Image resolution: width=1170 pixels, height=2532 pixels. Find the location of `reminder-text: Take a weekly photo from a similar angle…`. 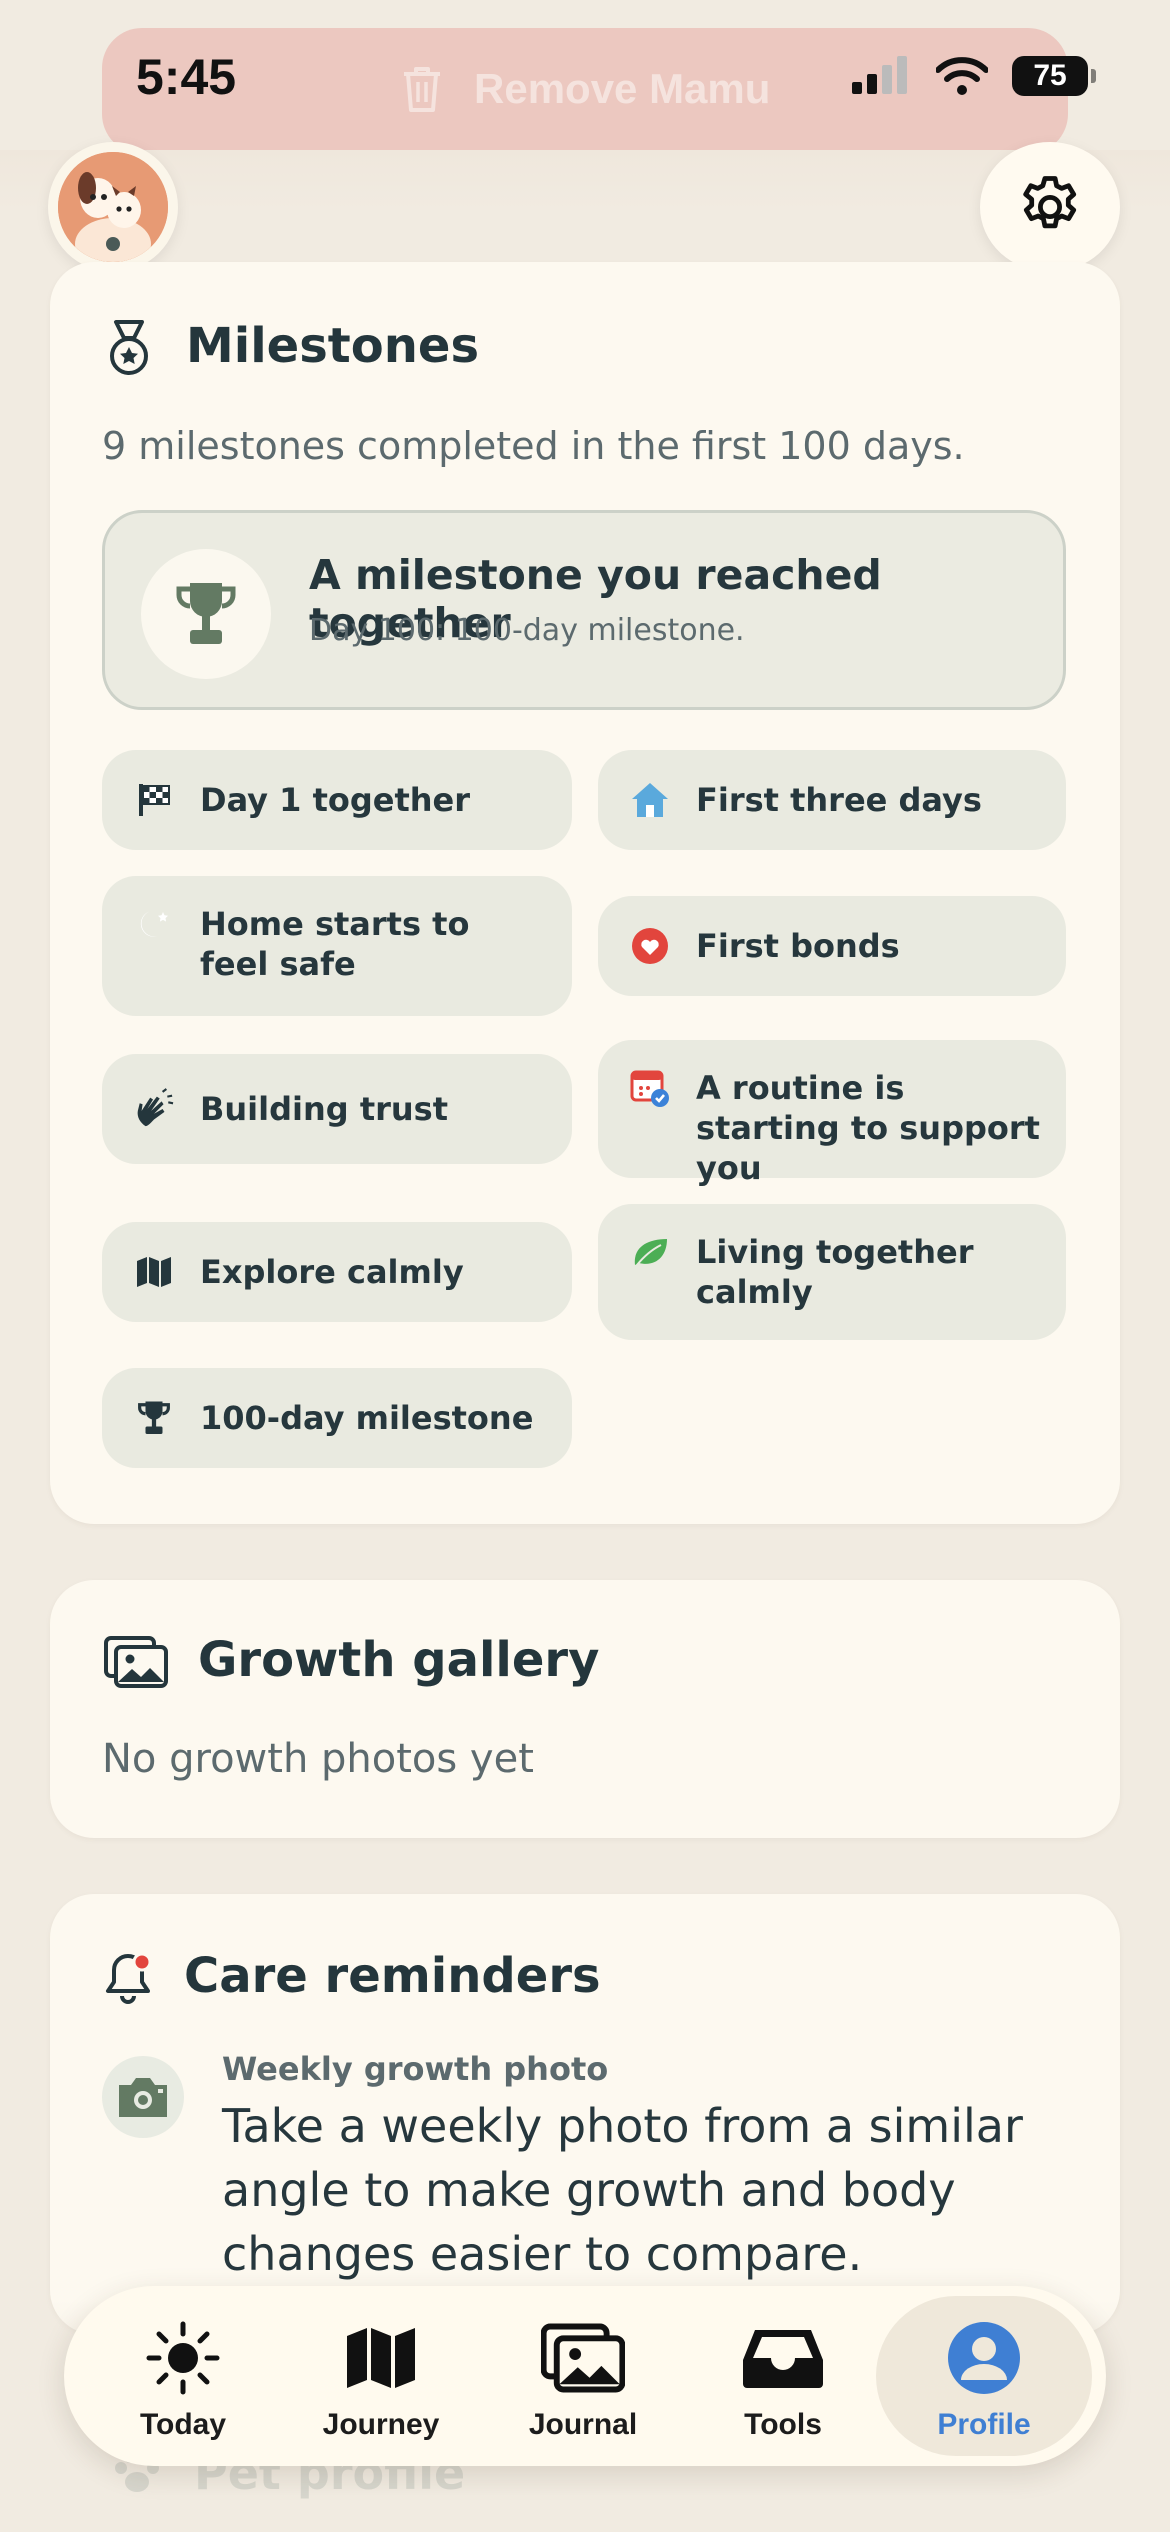

reminder-text: Take a weekly photo from a similar angle… is located at coordinates (622, 2190).